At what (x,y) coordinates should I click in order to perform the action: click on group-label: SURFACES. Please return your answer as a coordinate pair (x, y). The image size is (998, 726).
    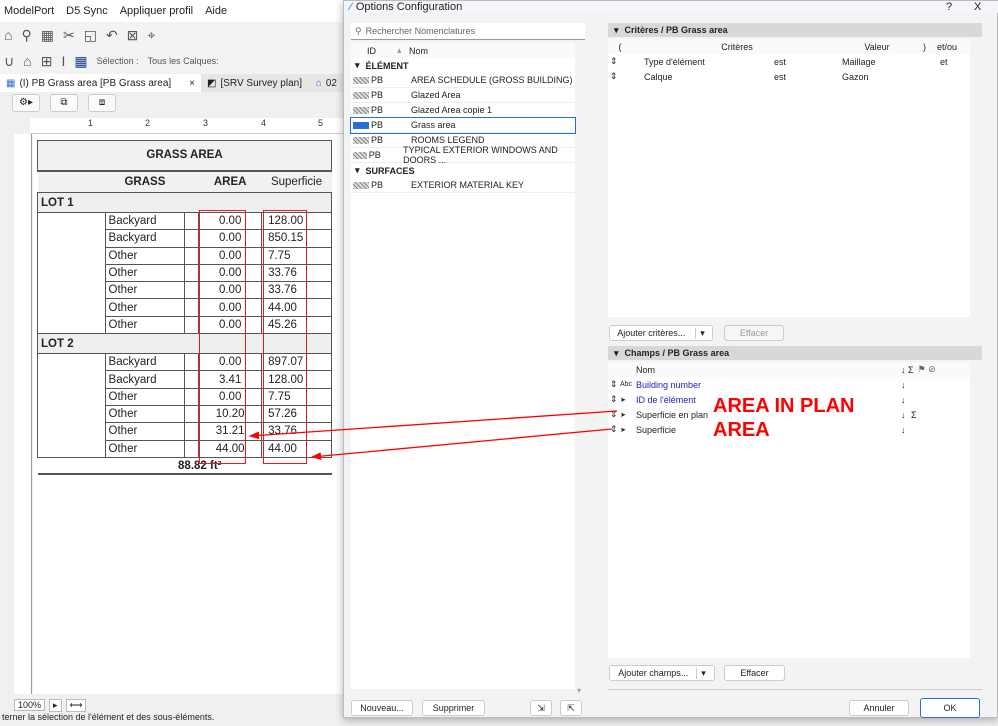
    Looking at the image, I should click on (390, 170).